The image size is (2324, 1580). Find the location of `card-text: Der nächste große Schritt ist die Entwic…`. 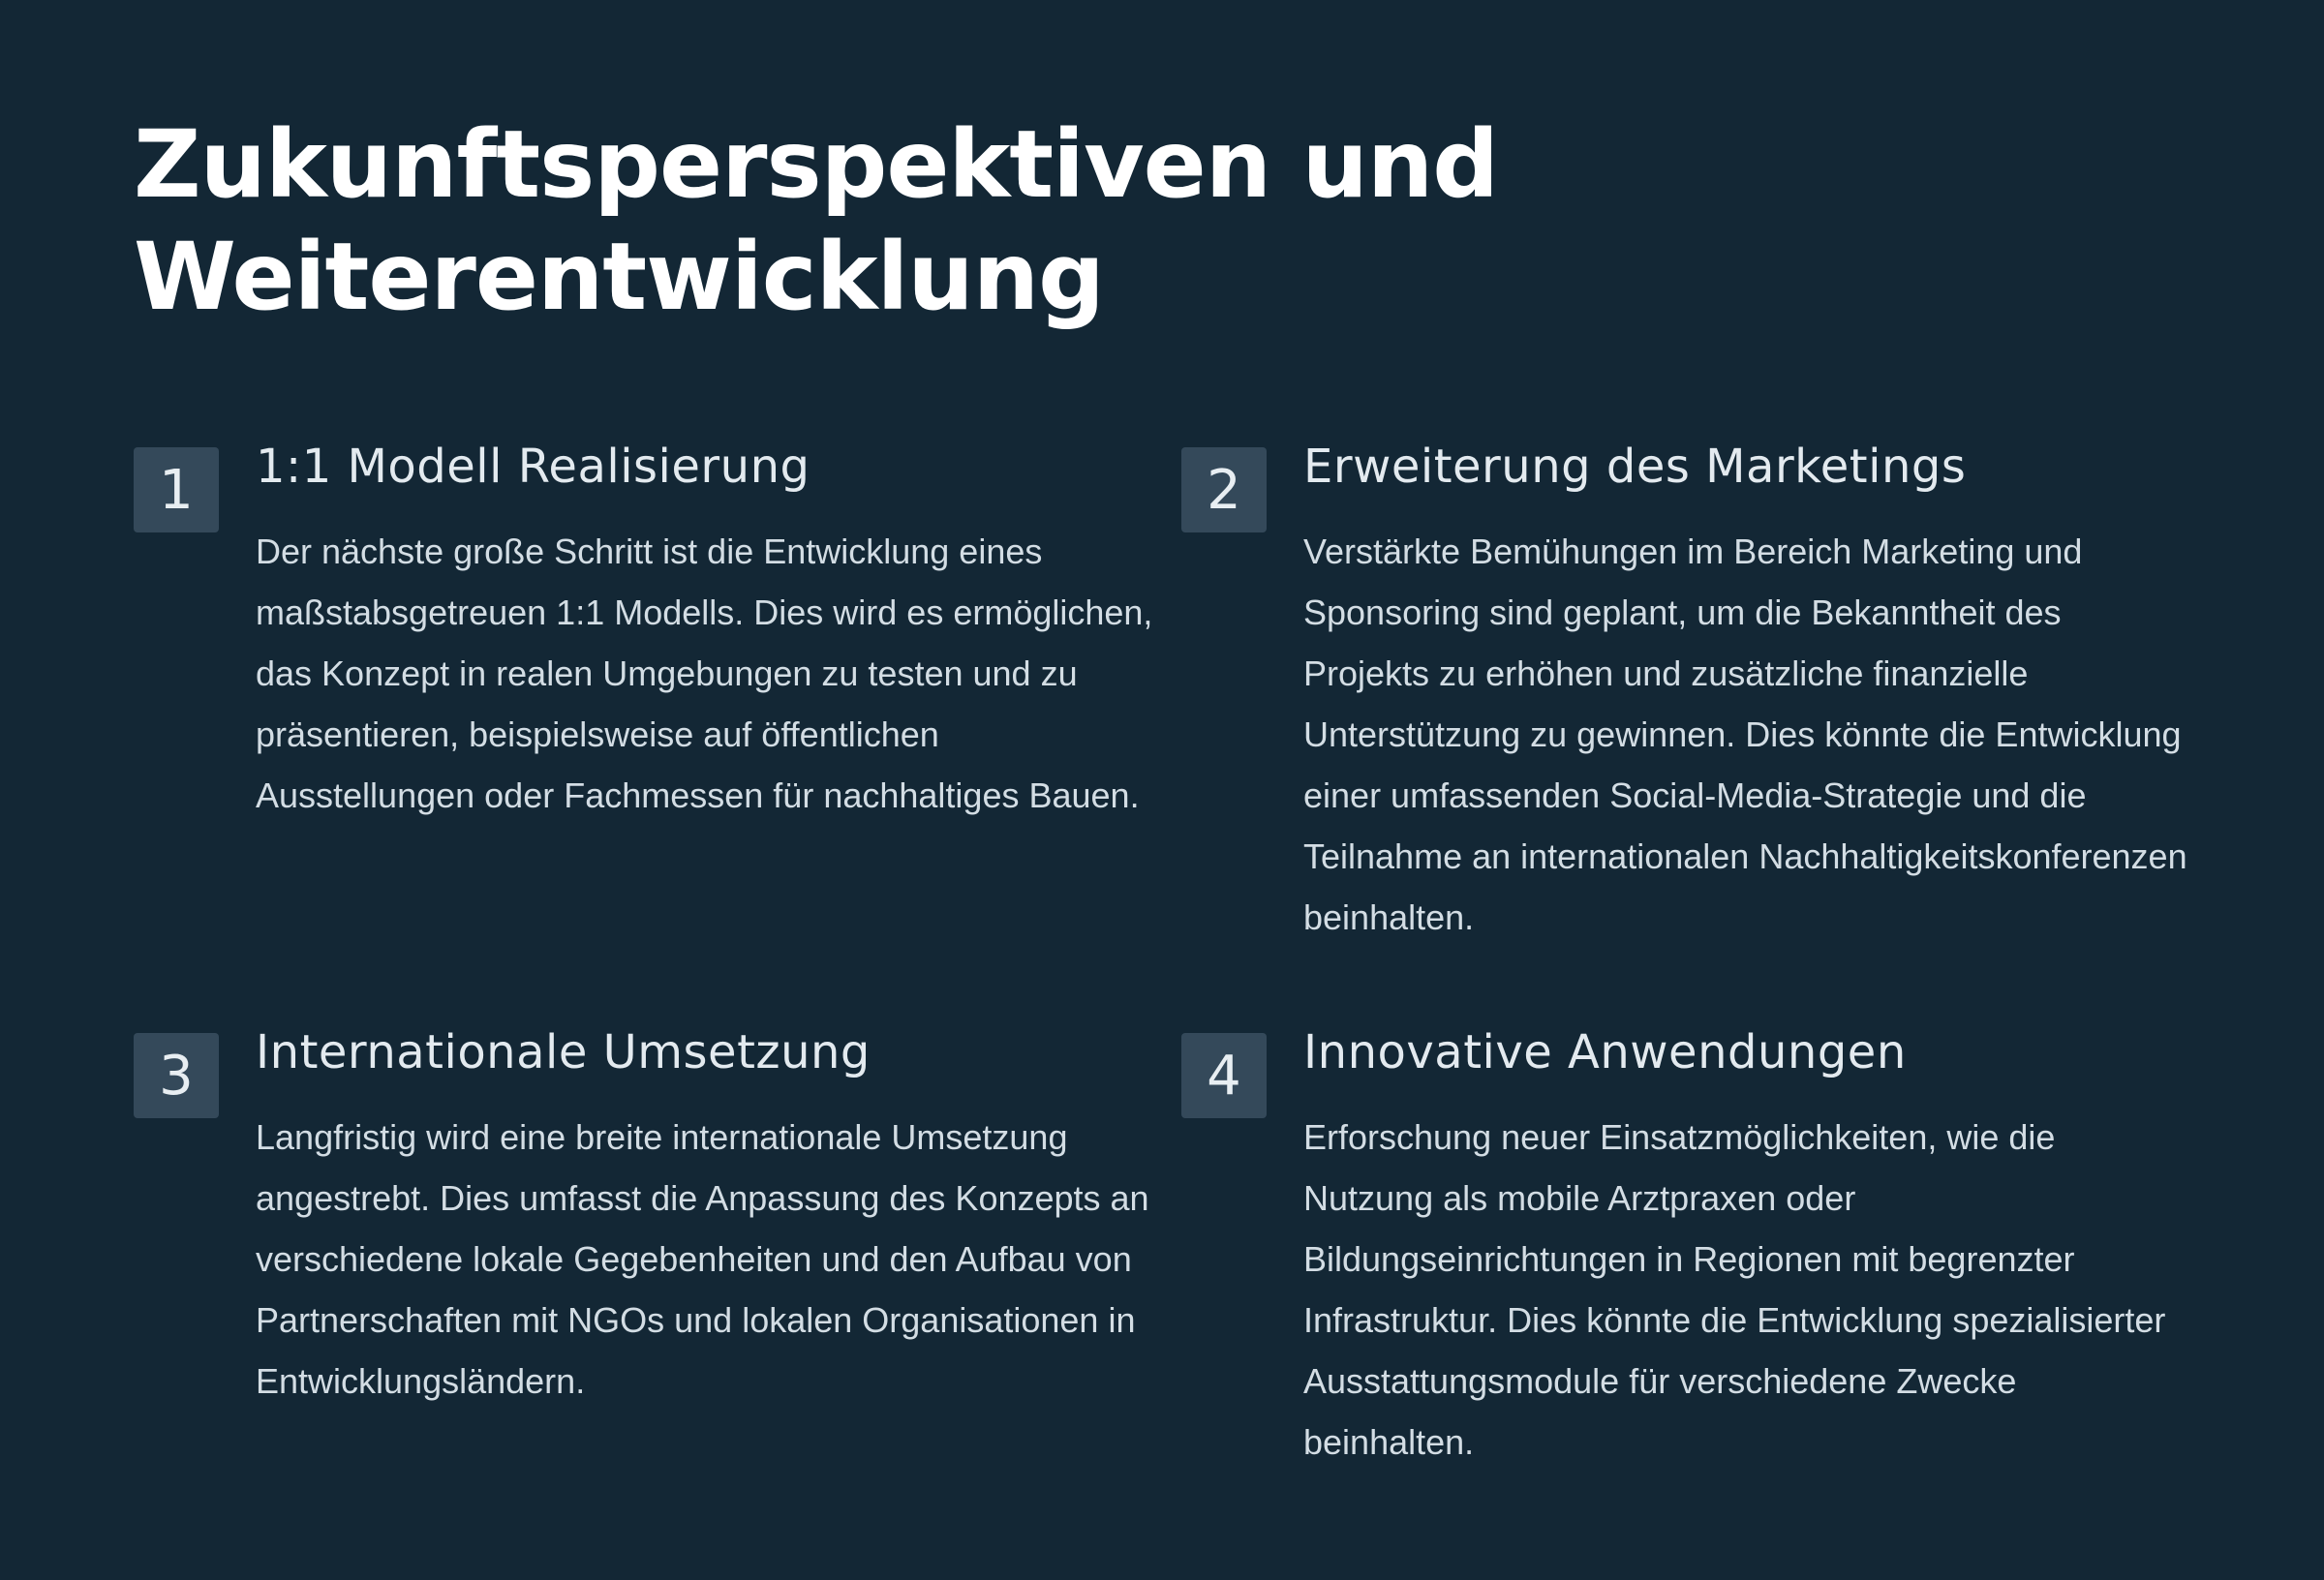

card-text: Der nächste große Schritt ist die Entwic… is located at coordinates (705, 673).